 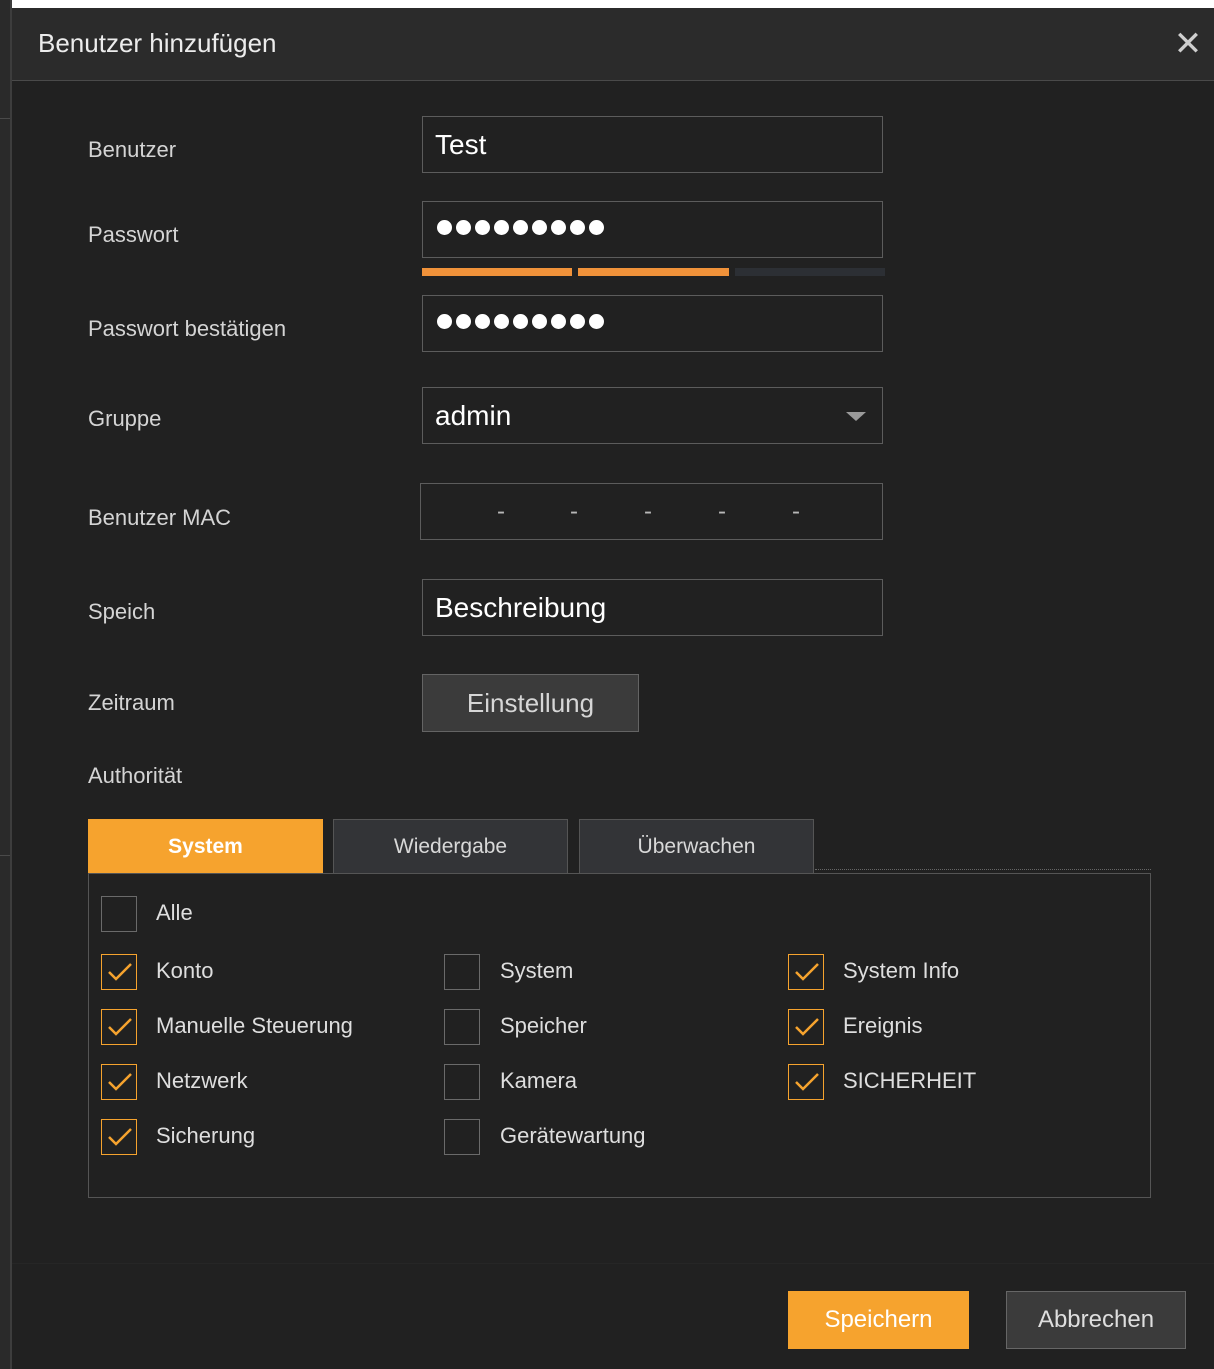 I want to click on authority-label: Authorität, so click(x=135, y=775).